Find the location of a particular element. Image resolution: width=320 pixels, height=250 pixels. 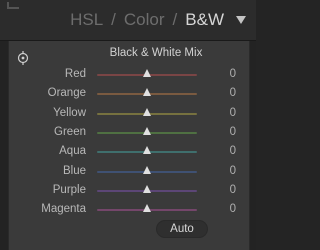

tab-color: Color is located at coordinates (144, 19).